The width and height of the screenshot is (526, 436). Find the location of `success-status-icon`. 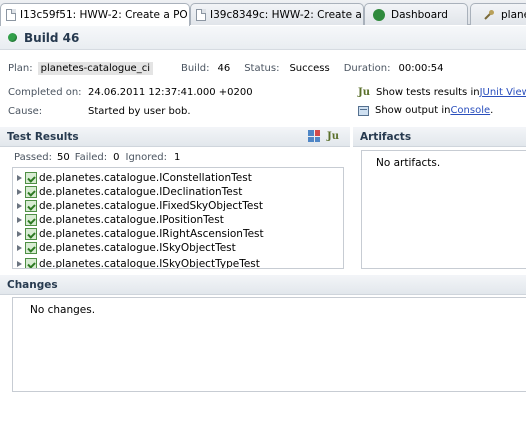

success-status-icon is located at coordinates (12, 37).